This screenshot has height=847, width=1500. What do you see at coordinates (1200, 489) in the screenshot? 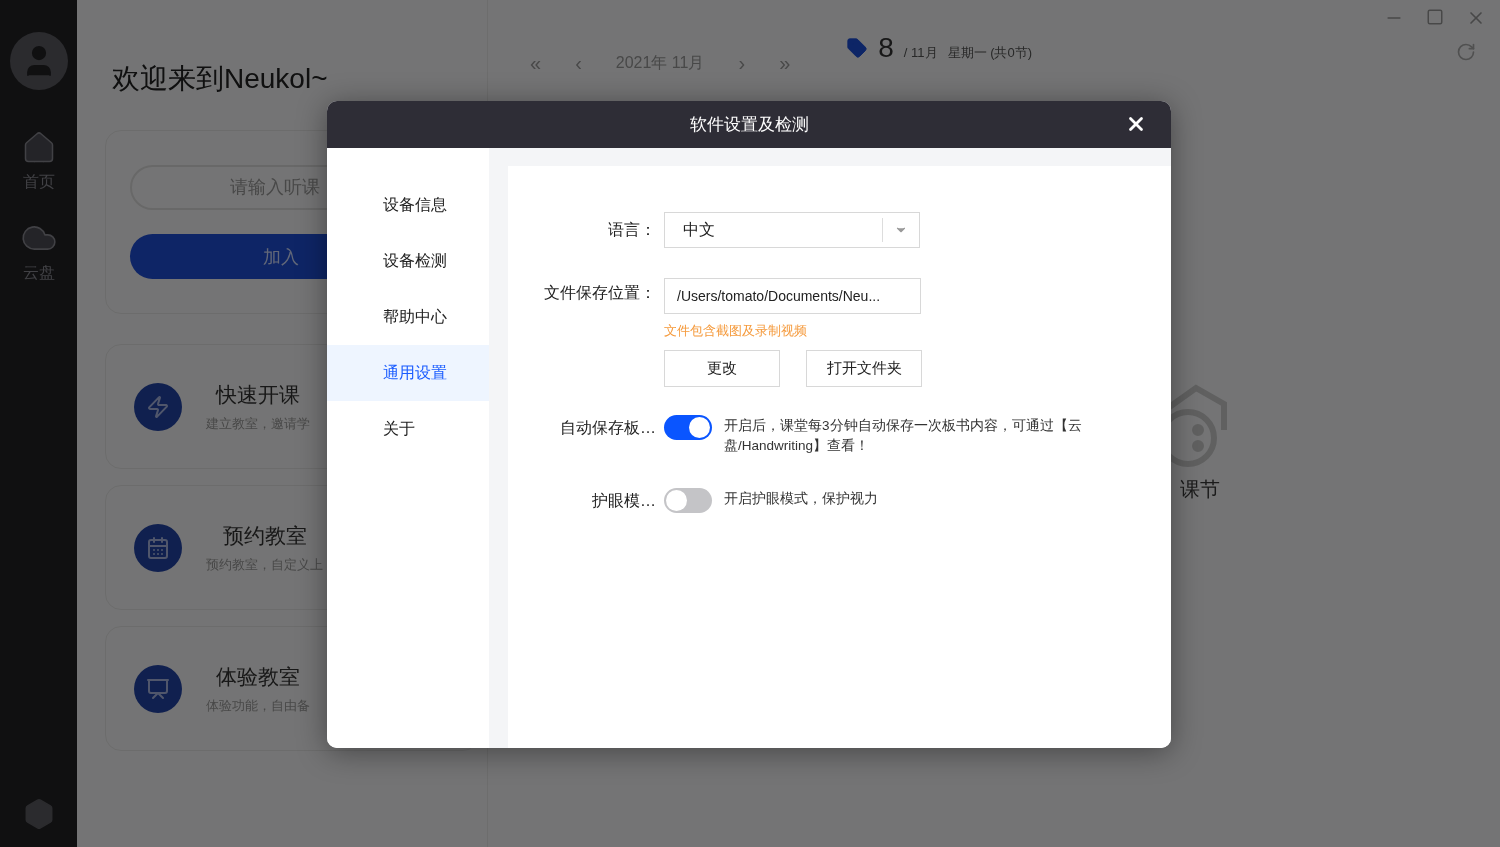
I see `empty-text: 课节` at bounding box center [1200, 489].